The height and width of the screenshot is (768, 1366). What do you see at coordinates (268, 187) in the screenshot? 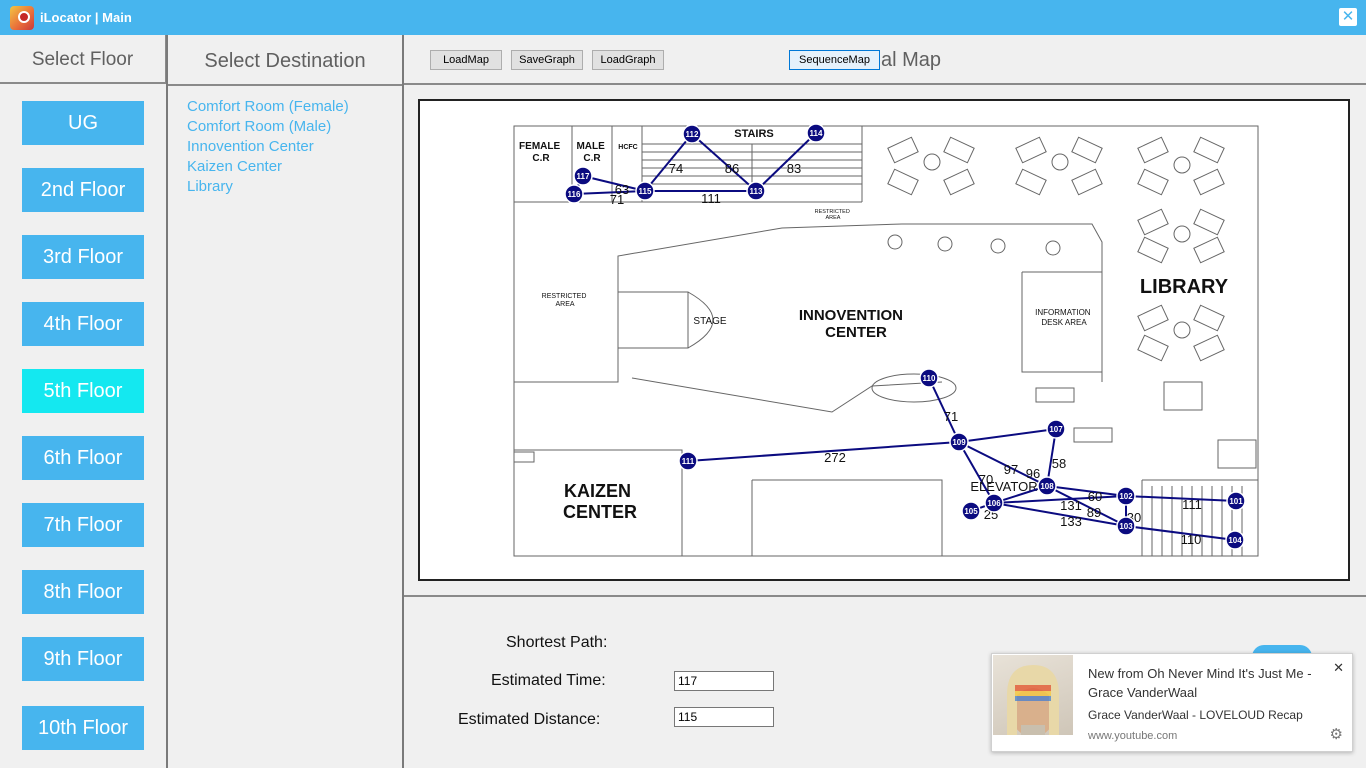
I see `destination-library: Library` at bounding box center [268, 187].